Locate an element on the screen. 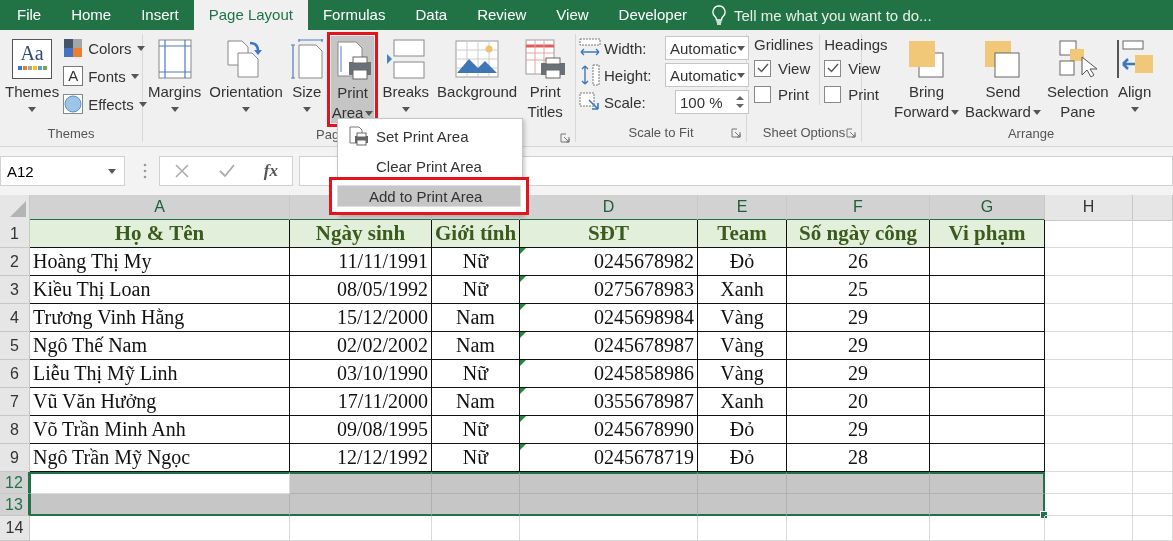 The height and width of the screenshot is (541, 1173). table-cell: 15/12/2000 is located at coordinates (361, 318).